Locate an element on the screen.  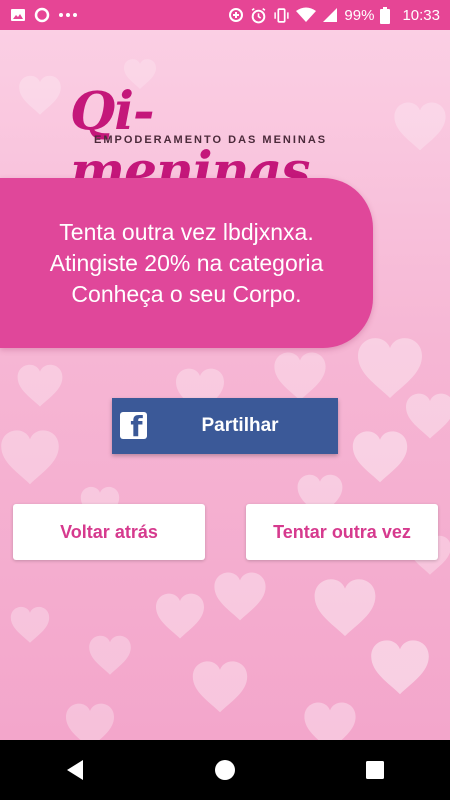
navigation-bar is located at coordinates (225, 770).